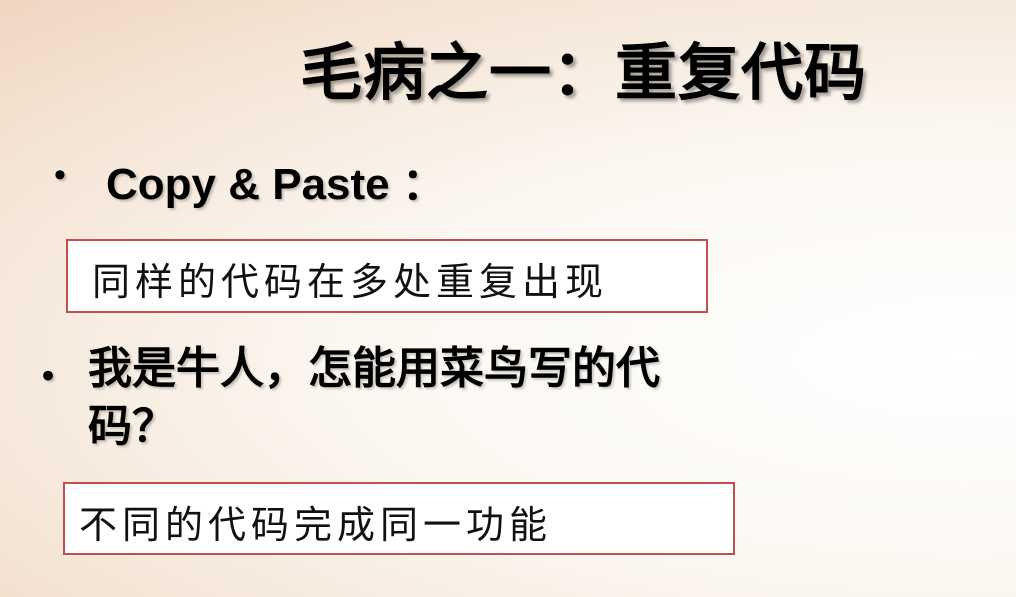  What do you see at coordinates (584, 72) in the screenshot?
I see `slide-title: 毛病之一：重复代码` at bounding box center [584, 72].